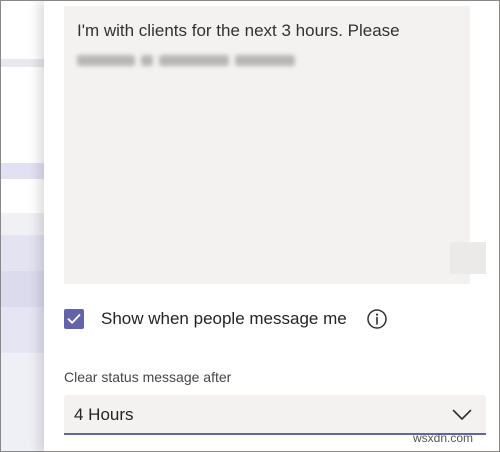  I want to click on blurred-message-text, so click(187, 60).